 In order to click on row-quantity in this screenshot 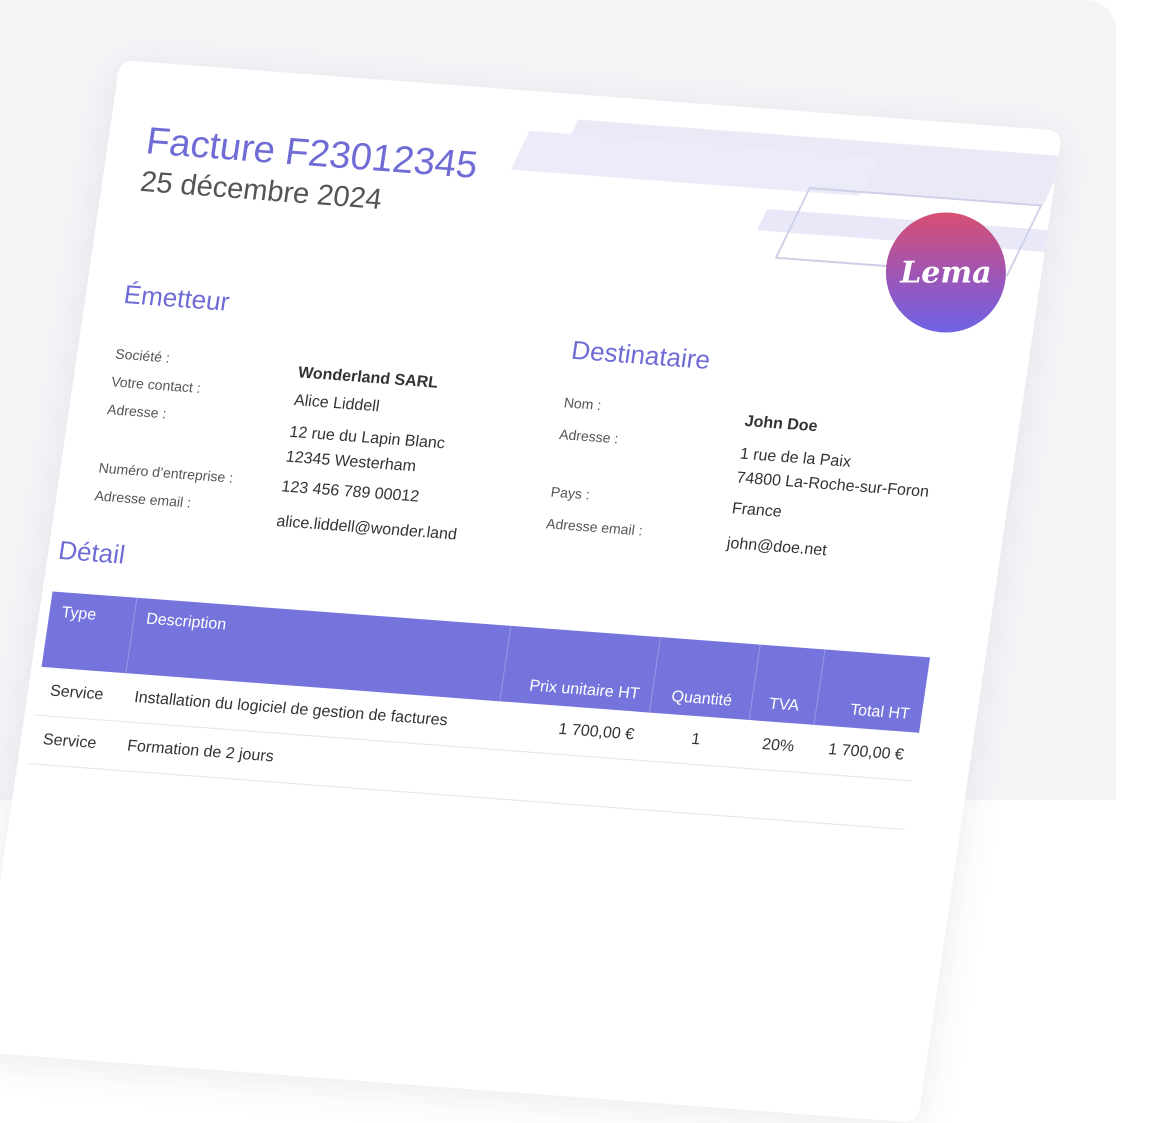, I will do `click(689, 788)`.